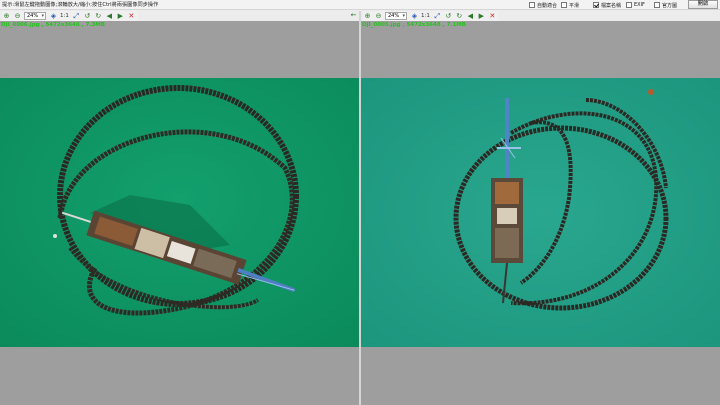 This screenshot has width=720, height=405. Describe the element at coordinates (353, 15) in the screenshot. I see `sync-arrow-icon: ←` at that location.